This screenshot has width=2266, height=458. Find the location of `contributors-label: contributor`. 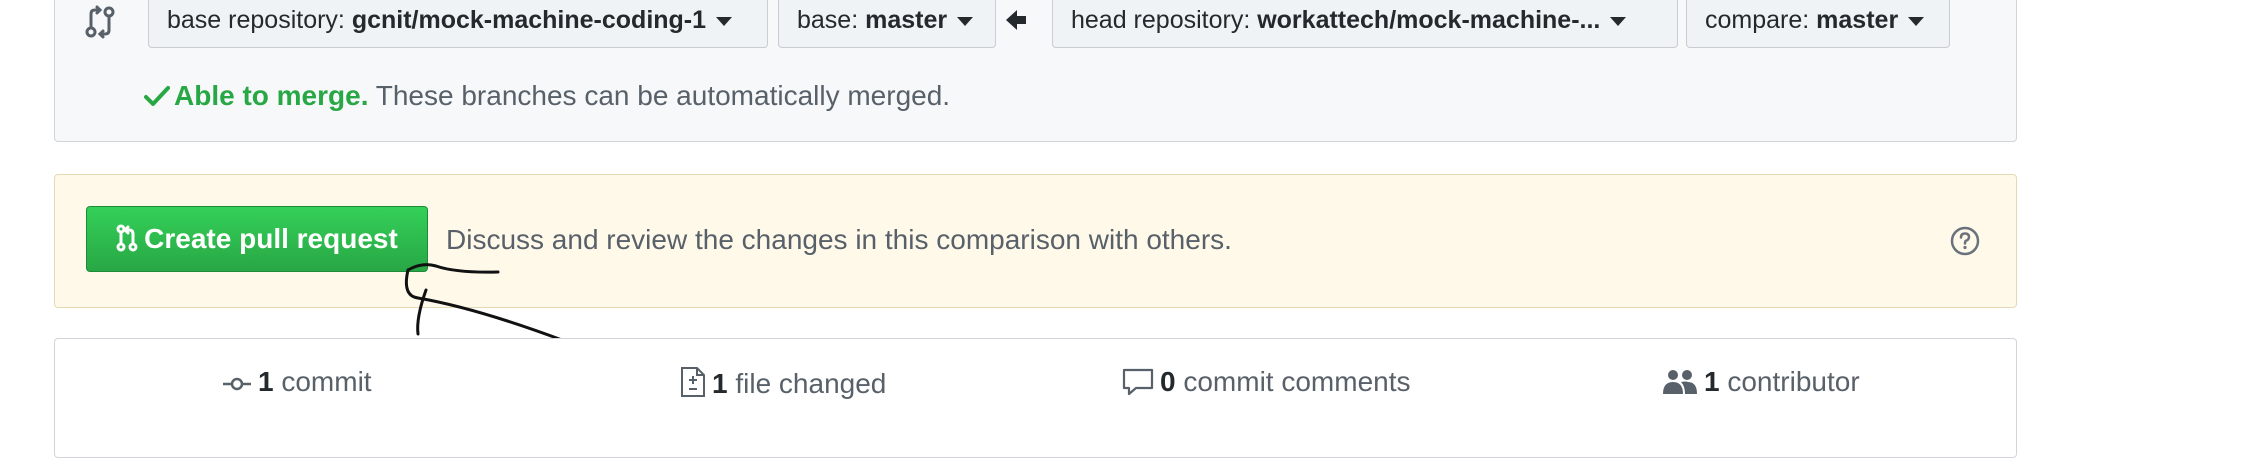

contributors-label: contributor is located at coordinates (1789, 381).